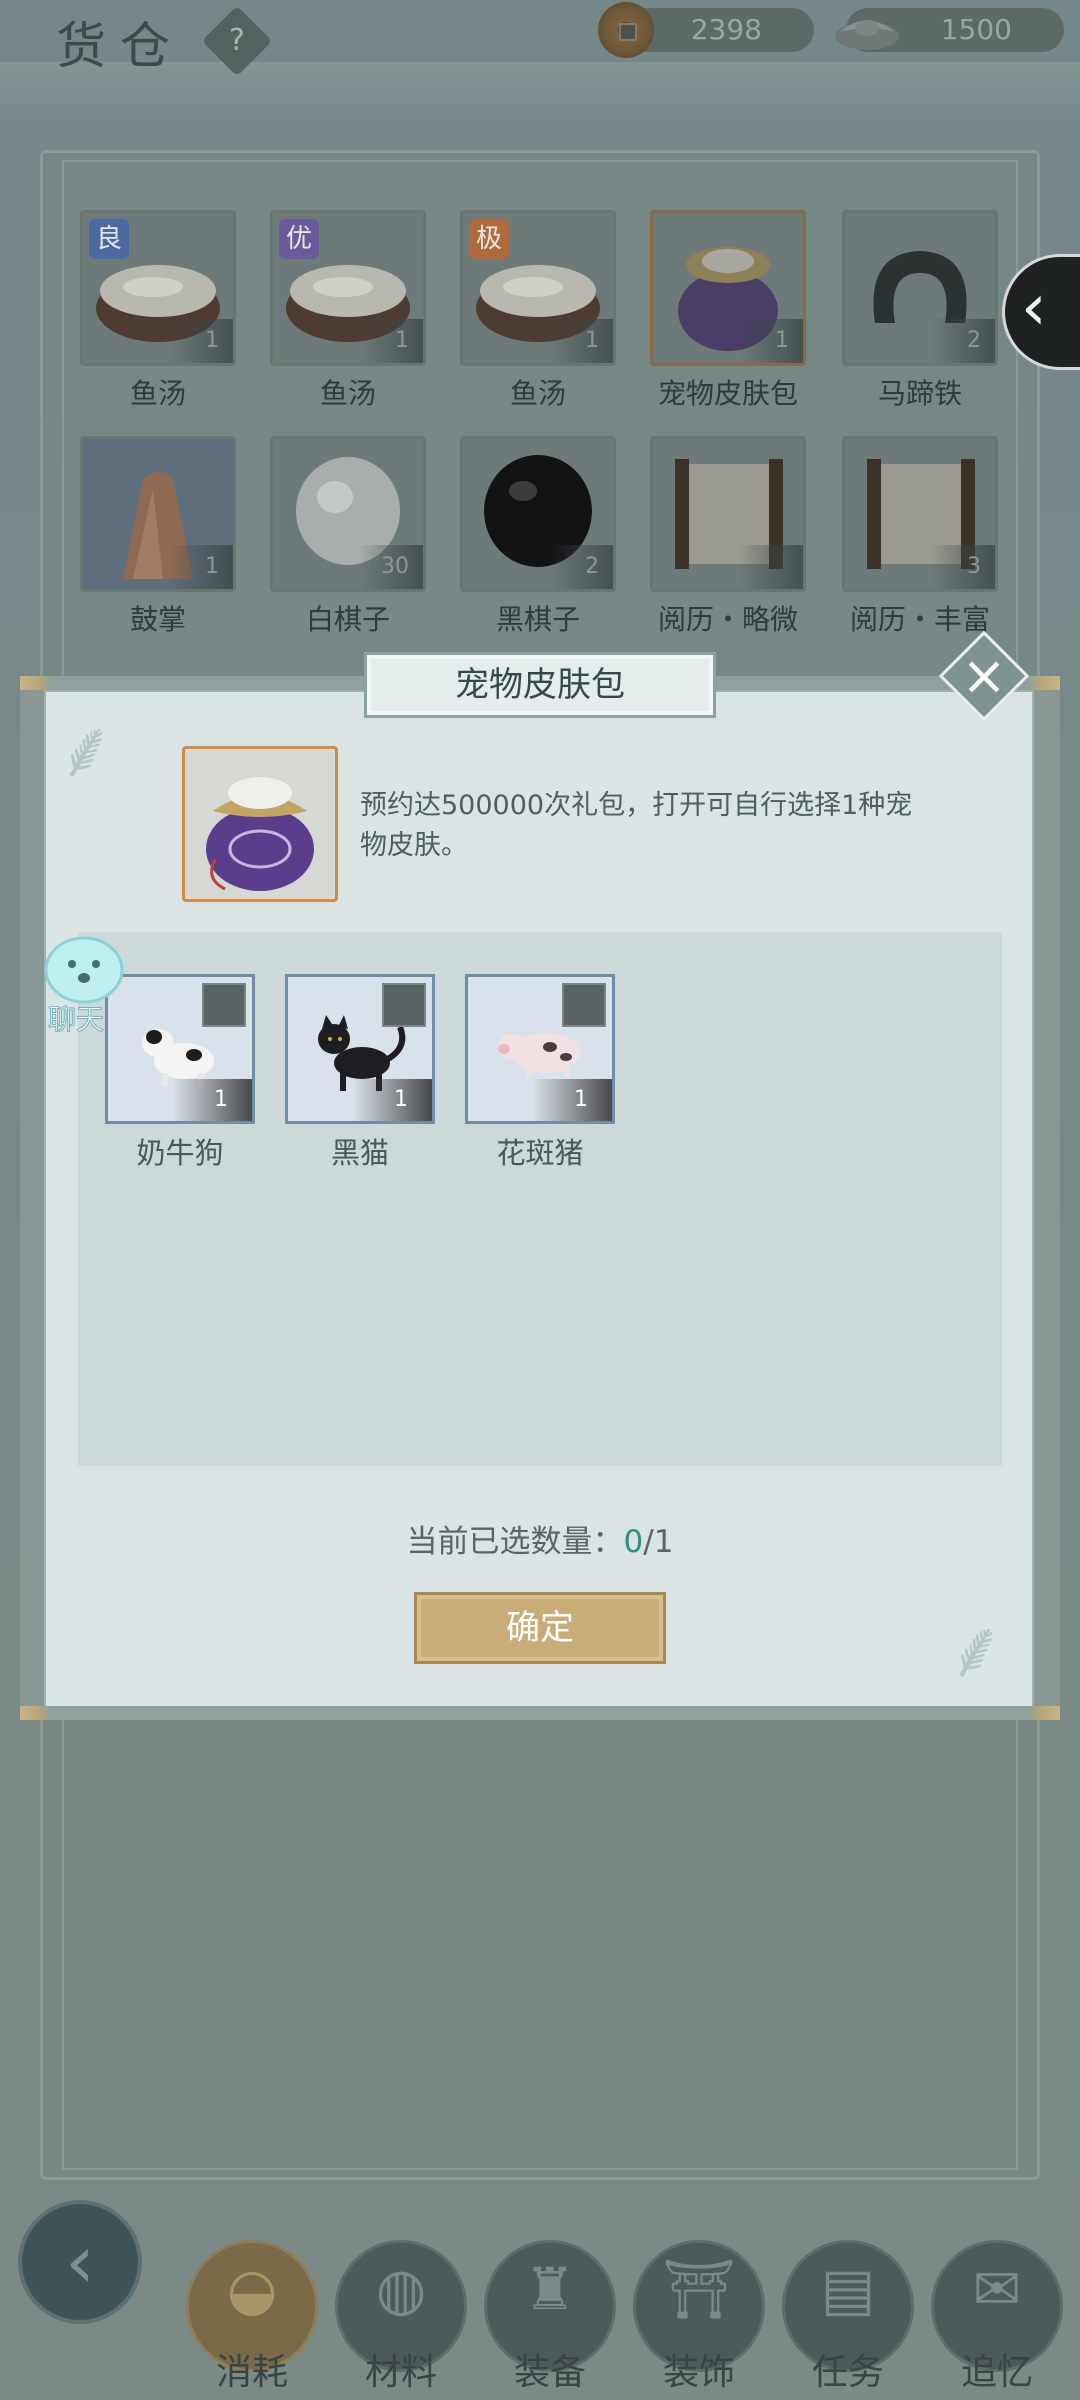  Describe the element at coordinates (251, 2372) in the screenshot. I see `tab-label: 消耗` at that location.